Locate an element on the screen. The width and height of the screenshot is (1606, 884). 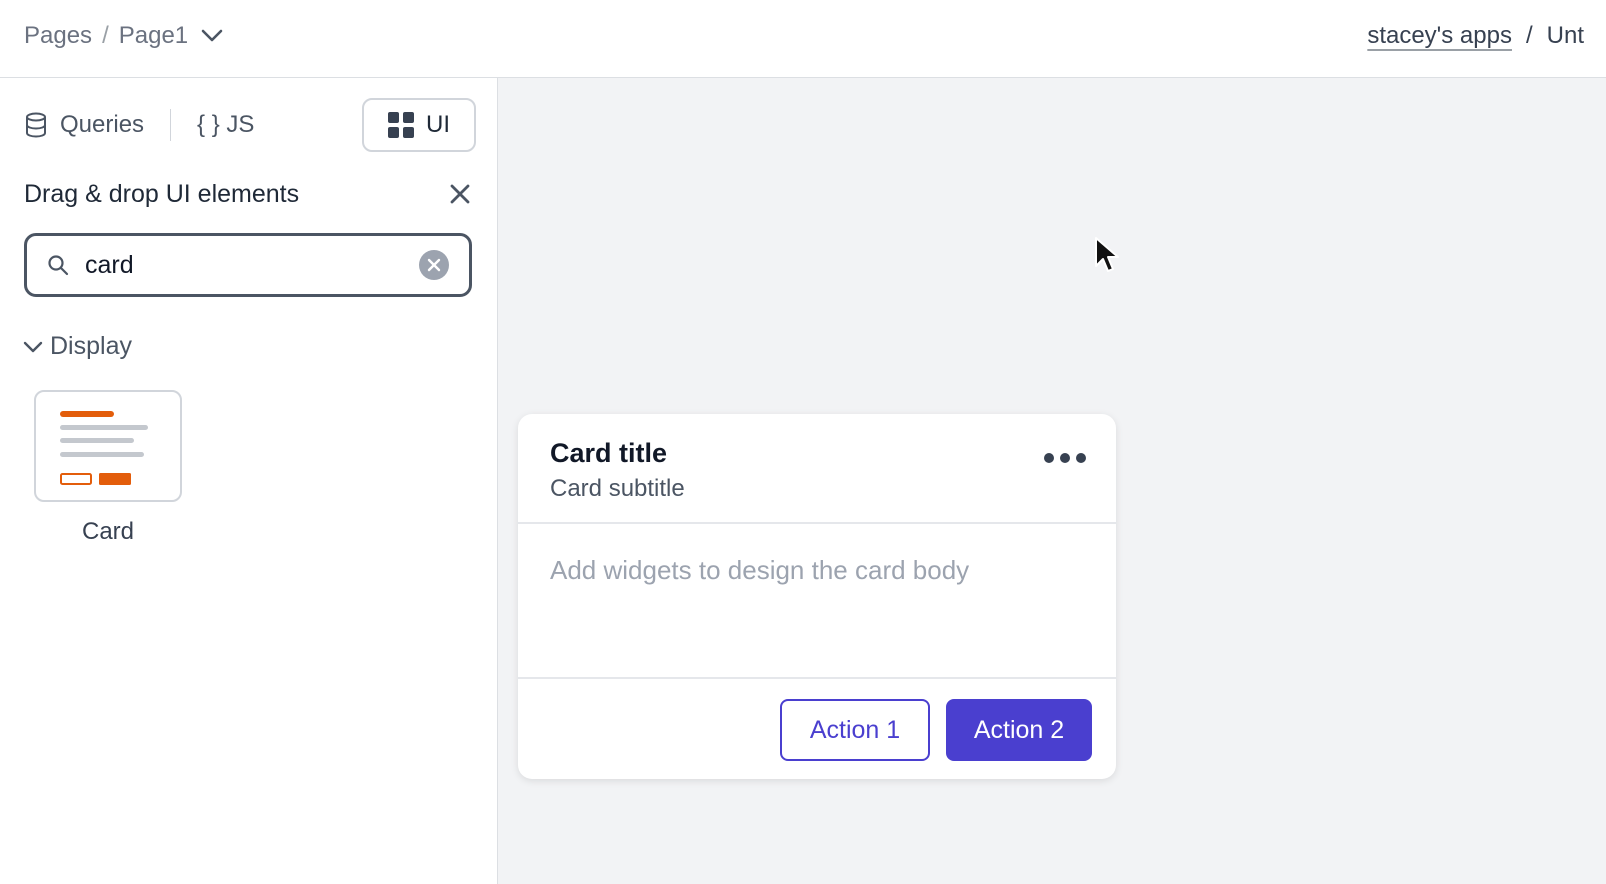
tab-divider is located at coordinates (171, 125).